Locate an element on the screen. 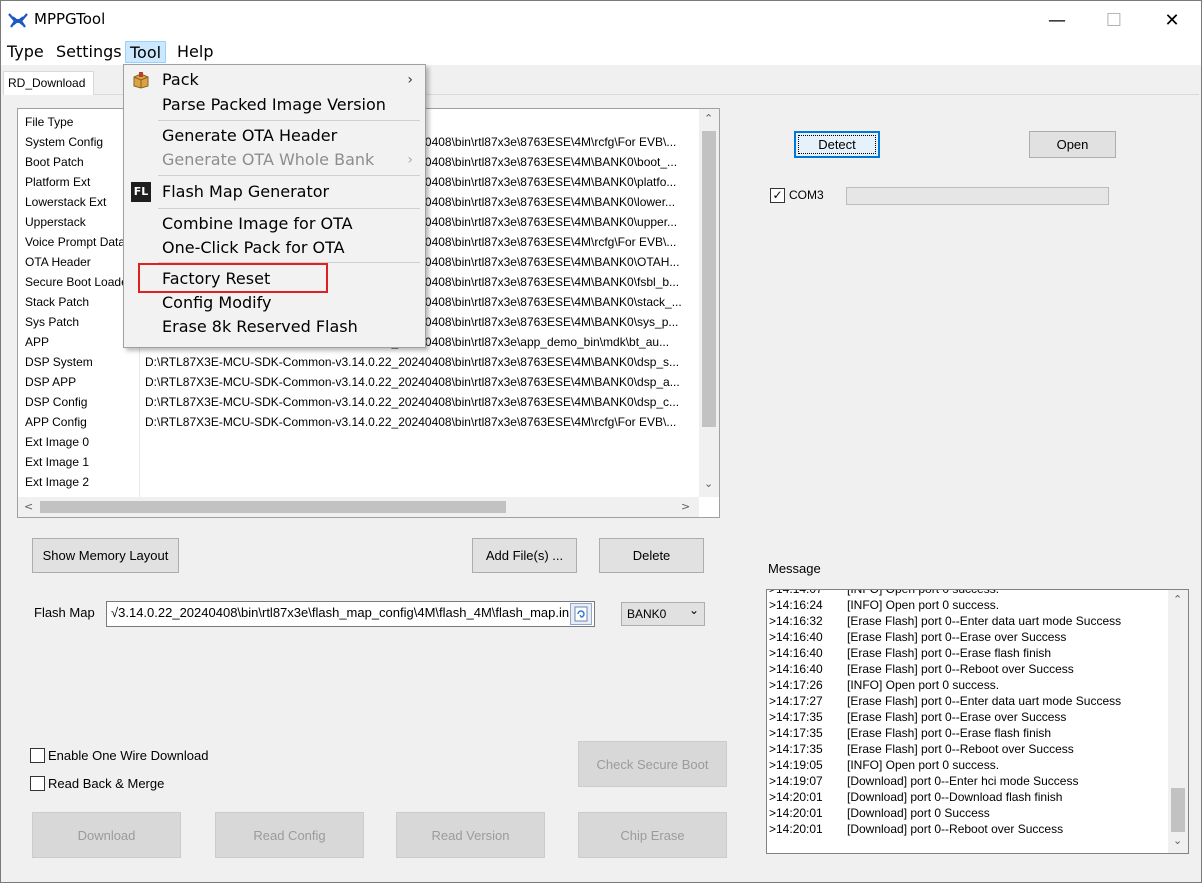 The image size is (1202, 883). table-horizontal-scrollbar: < > is located at coordinates (358, 507).